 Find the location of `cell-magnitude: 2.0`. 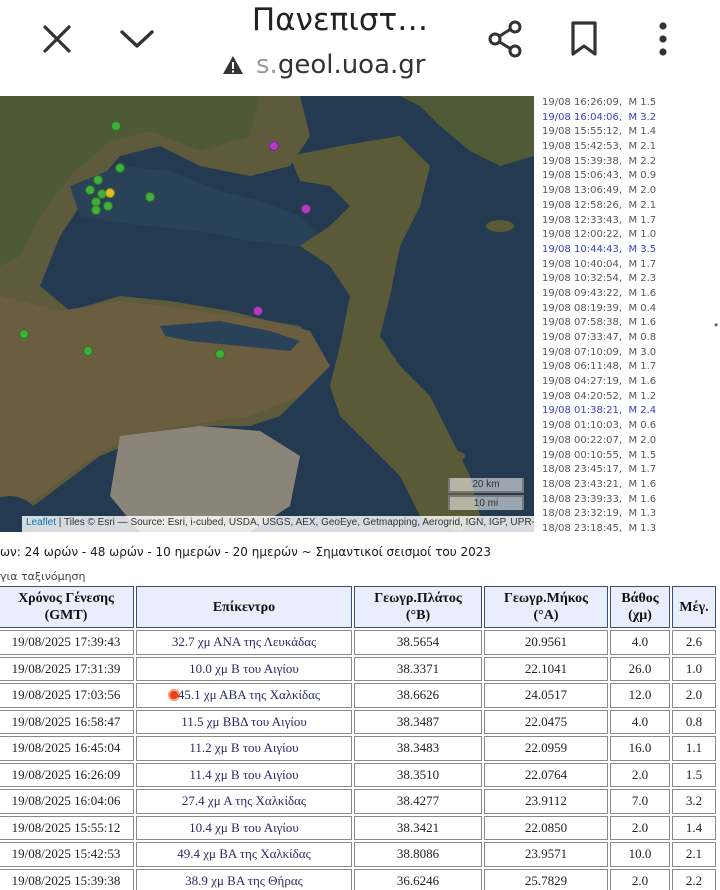

cell-magnitude: 2.0 is located at coordinates (694, 695).